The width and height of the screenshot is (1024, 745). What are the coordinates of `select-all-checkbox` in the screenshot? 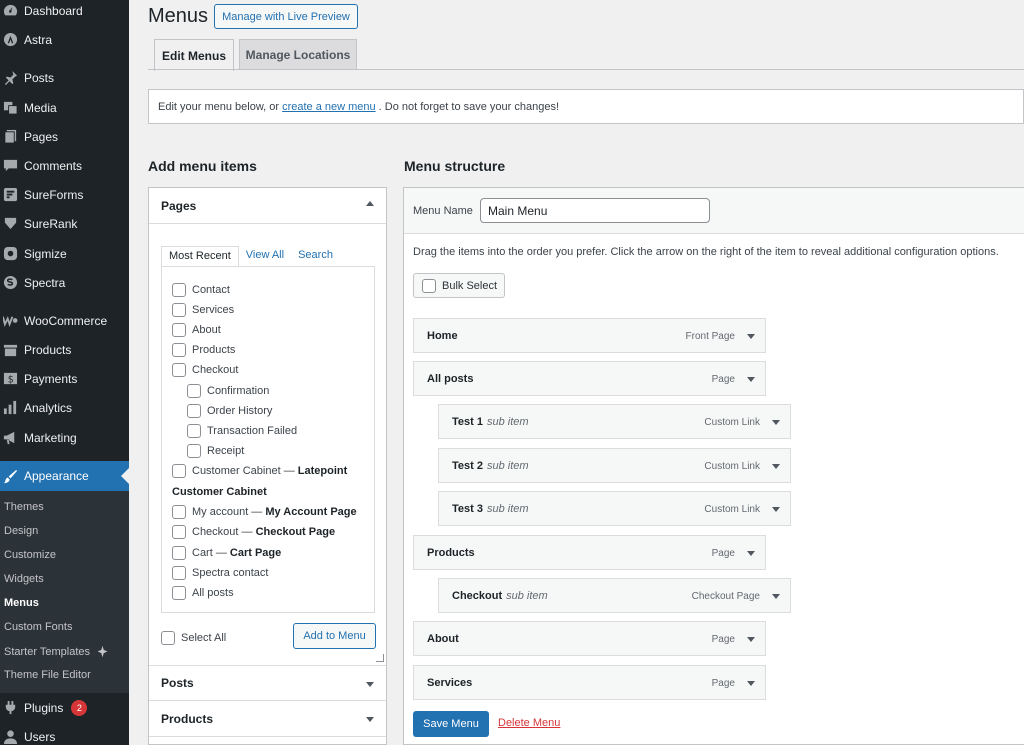 It's located at (168, 638).